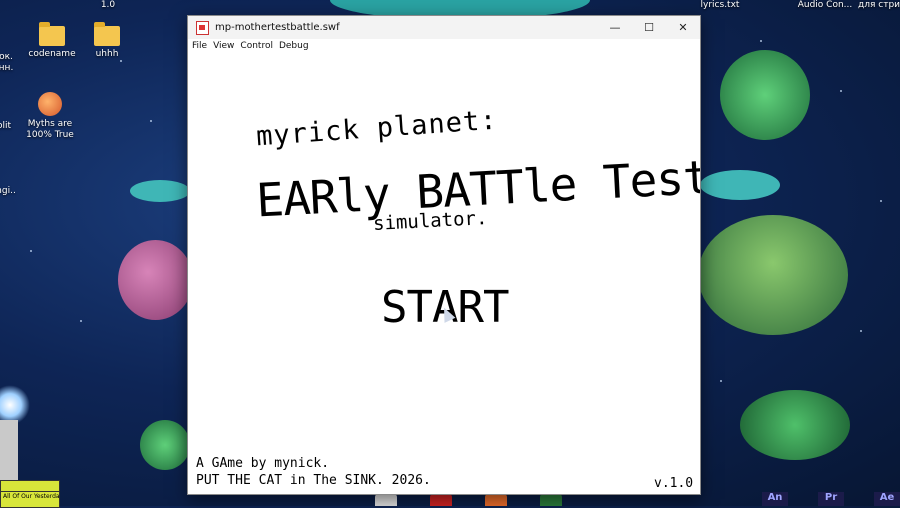 This screenshot has height=508, width=900. I want to click on menu-bar: File View Control Debug, so click(444, 46).